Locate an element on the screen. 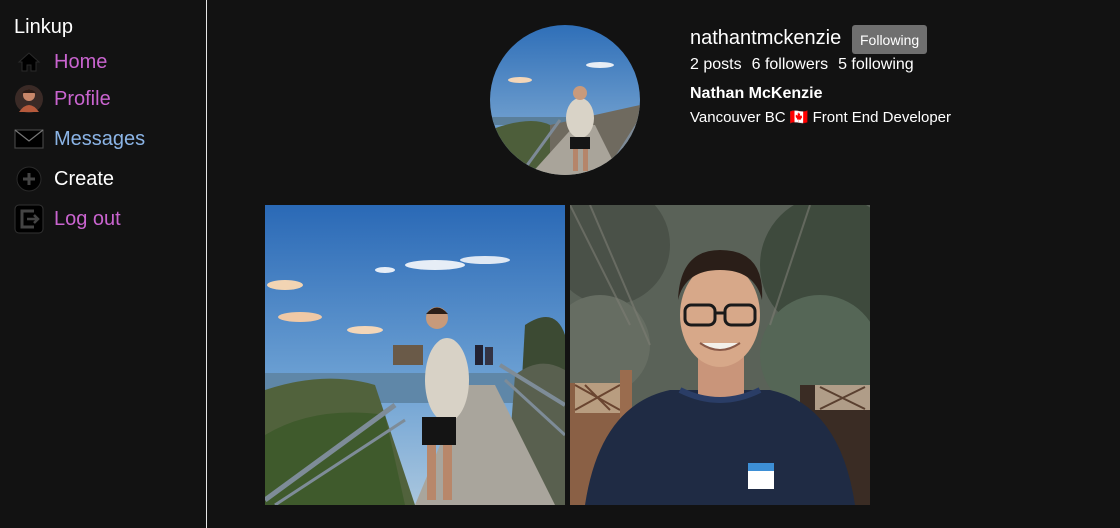  followers-count: 6 followers is located at coordinates (790, 65).